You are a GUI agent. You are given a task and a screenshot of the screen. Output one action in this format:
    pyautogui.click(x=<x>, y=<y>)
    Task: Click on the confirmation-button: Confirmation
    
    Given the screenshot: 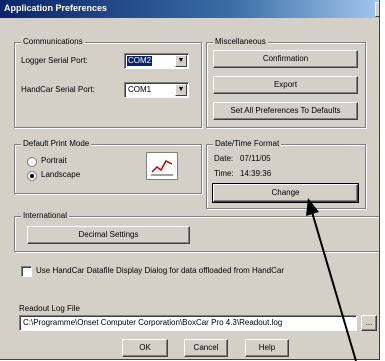 What is the action you would take?
    pyautogui.click(x=285, y=59)
    